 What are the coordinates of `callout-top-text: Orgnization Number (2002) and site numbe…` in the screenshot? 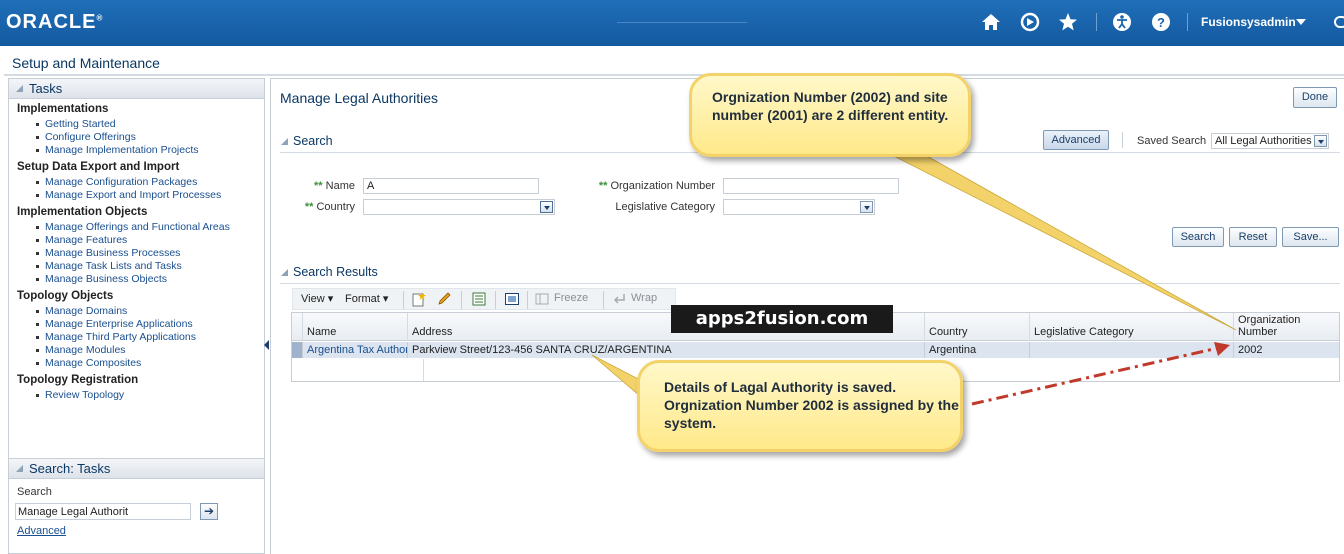 It's located at (830, 106).